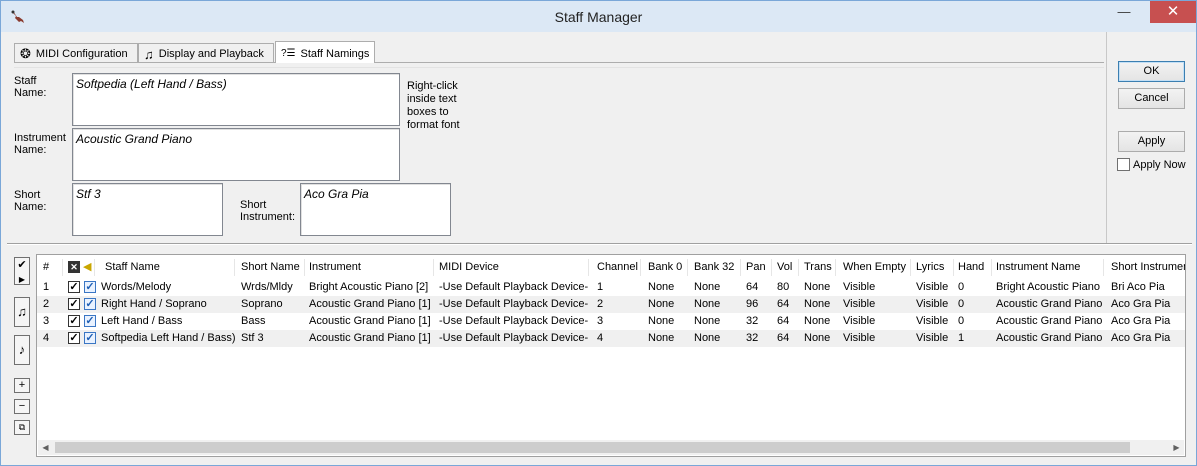 The height and width of the screenshot is (466, 1197). What do you see at coordinates (877, 267) in the screenshot?
I see `column-header: When Empty` at bounding box center [877, 267].